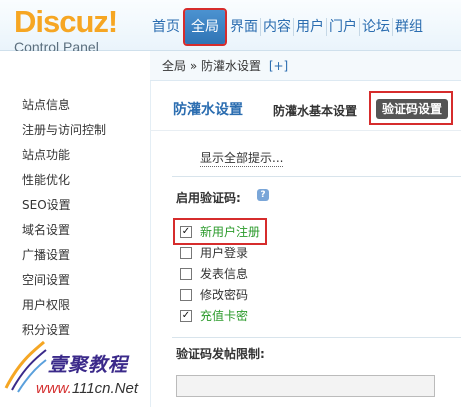  What do you see at coordinates (277, 27) in the screenshot?
I see `nav-content: 内容` at bounding box center [277, 27].